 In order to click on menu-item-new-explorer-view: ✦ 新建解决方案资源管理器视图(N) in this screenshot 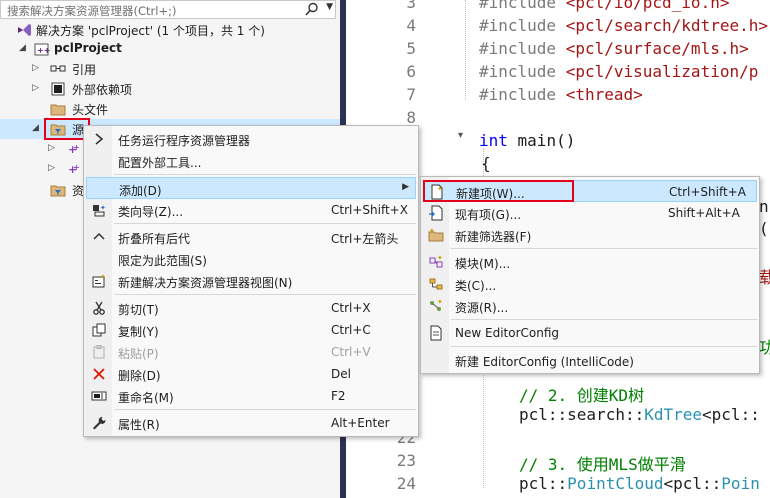, I will do `click(251, 281)`.